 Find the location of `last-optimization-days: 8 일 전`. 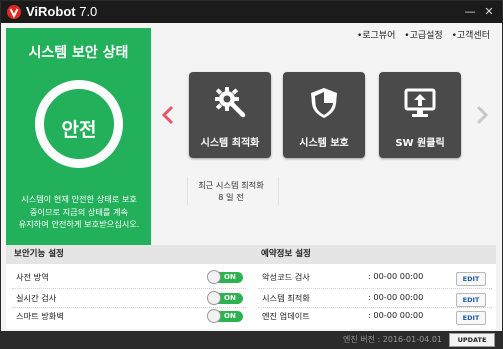

last-optimization-days: 8 일 전 is located at coordinates (231, 197).